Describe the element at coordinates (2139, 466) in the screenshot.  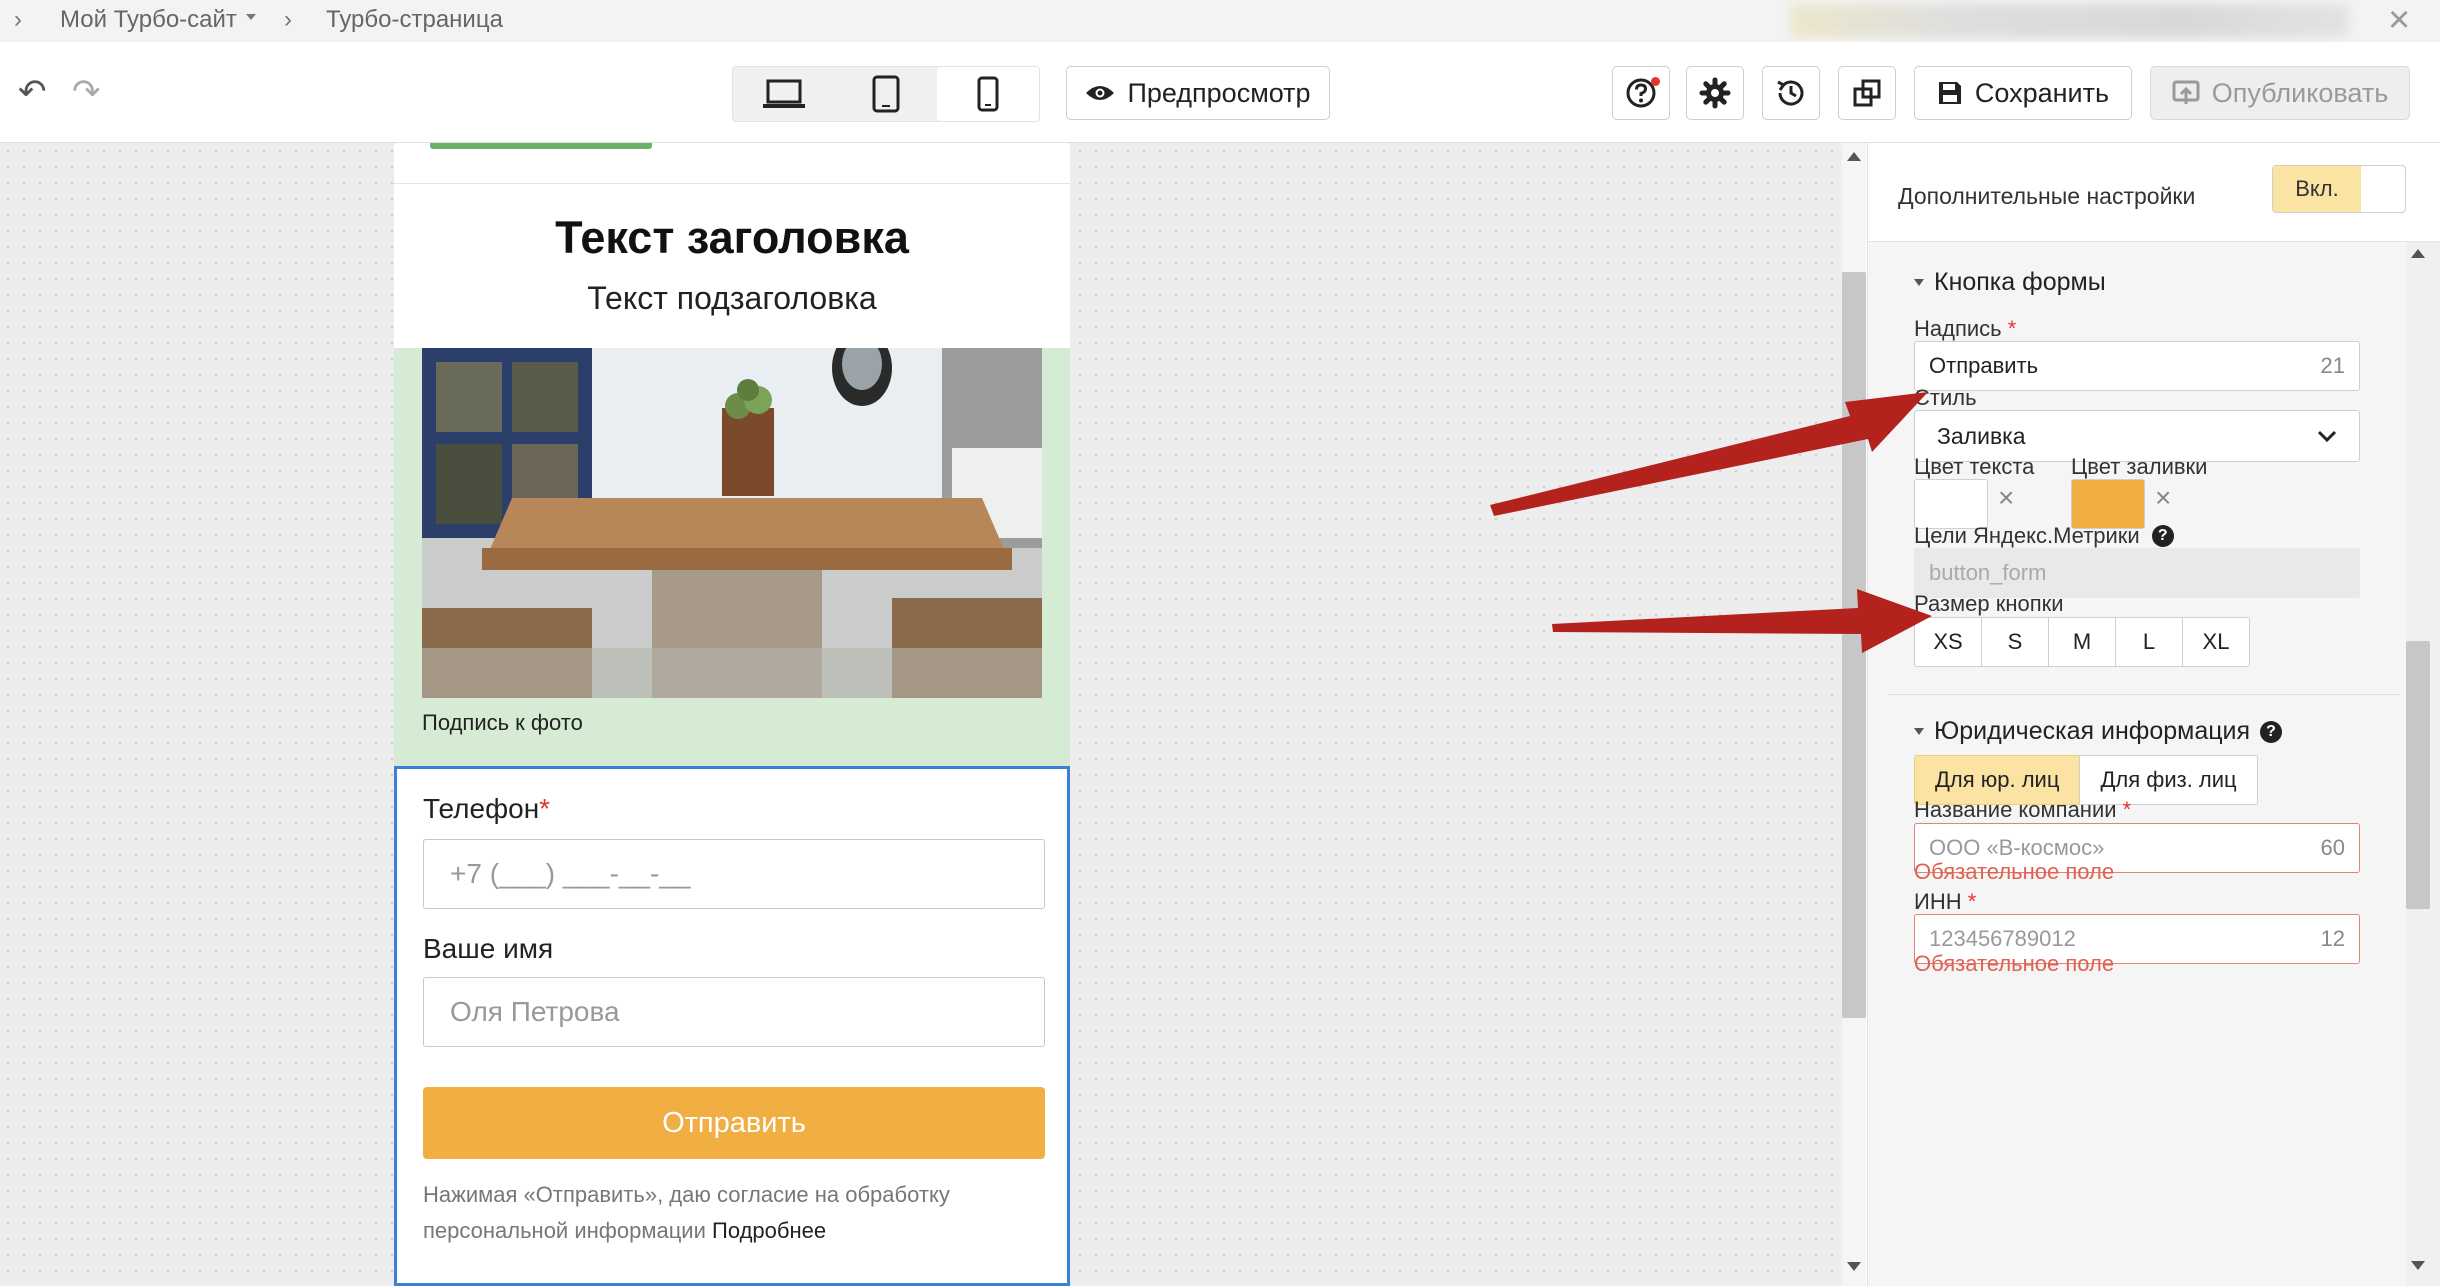
I see `fill-color-label: Цвет заливки` at that location.